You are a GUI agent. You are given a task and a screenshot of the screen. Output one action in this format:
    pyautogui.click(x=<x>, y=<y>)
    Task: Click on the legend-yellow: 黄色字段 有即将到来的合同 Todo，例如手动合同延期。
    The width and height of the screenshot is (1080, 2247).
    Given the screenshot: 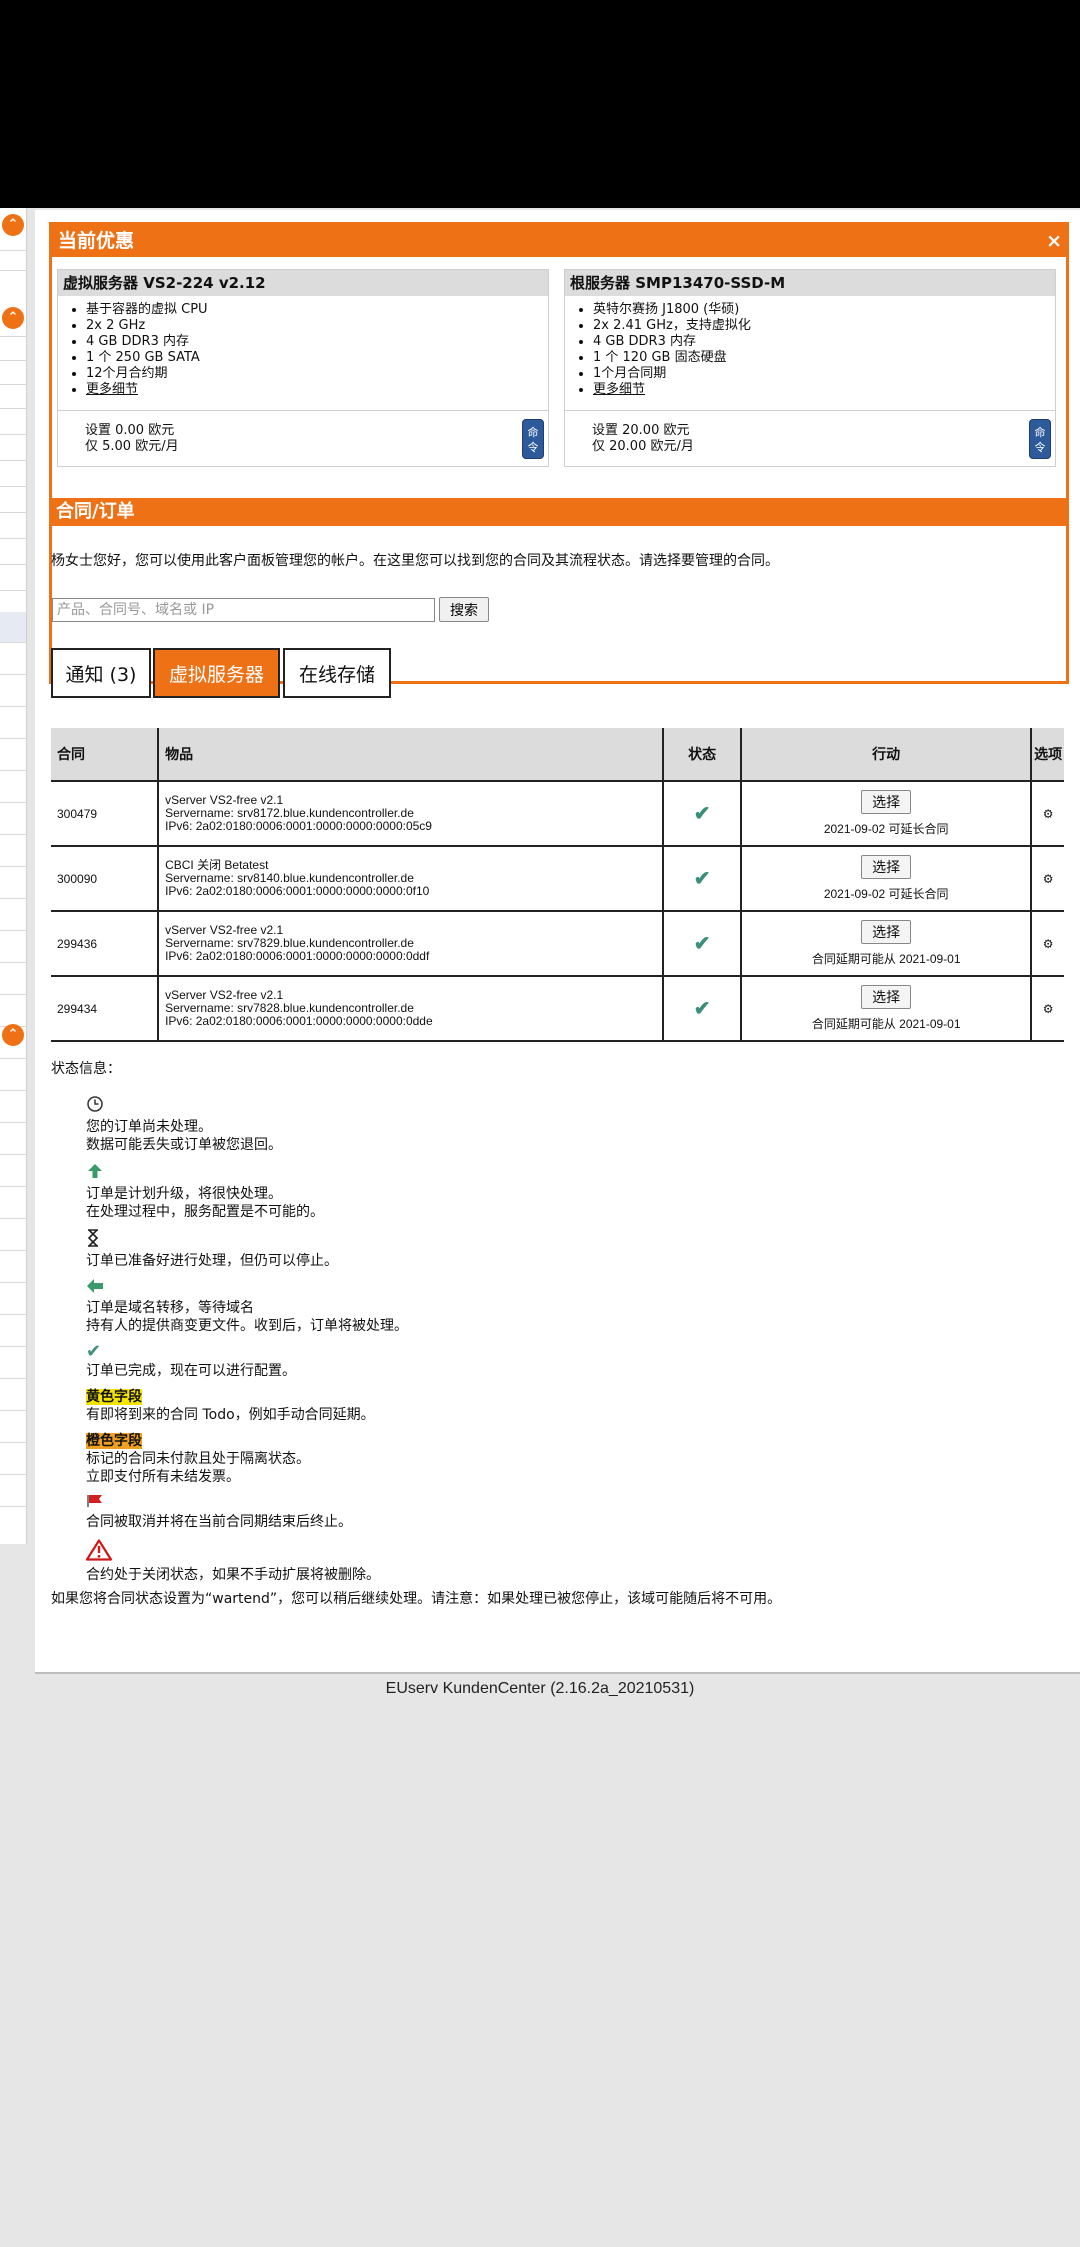 What is the action you would take?
    pyautogui.click(x=247, y=1406)
    